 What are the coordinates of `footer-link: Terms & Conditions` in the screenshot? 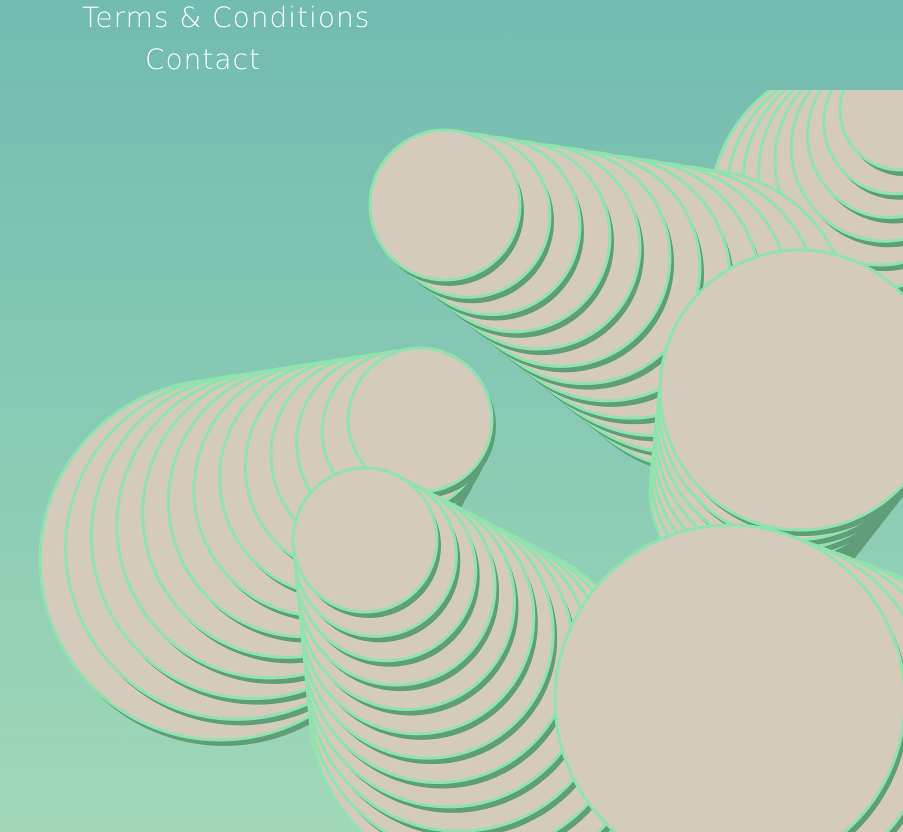 It's located at (226, 18).